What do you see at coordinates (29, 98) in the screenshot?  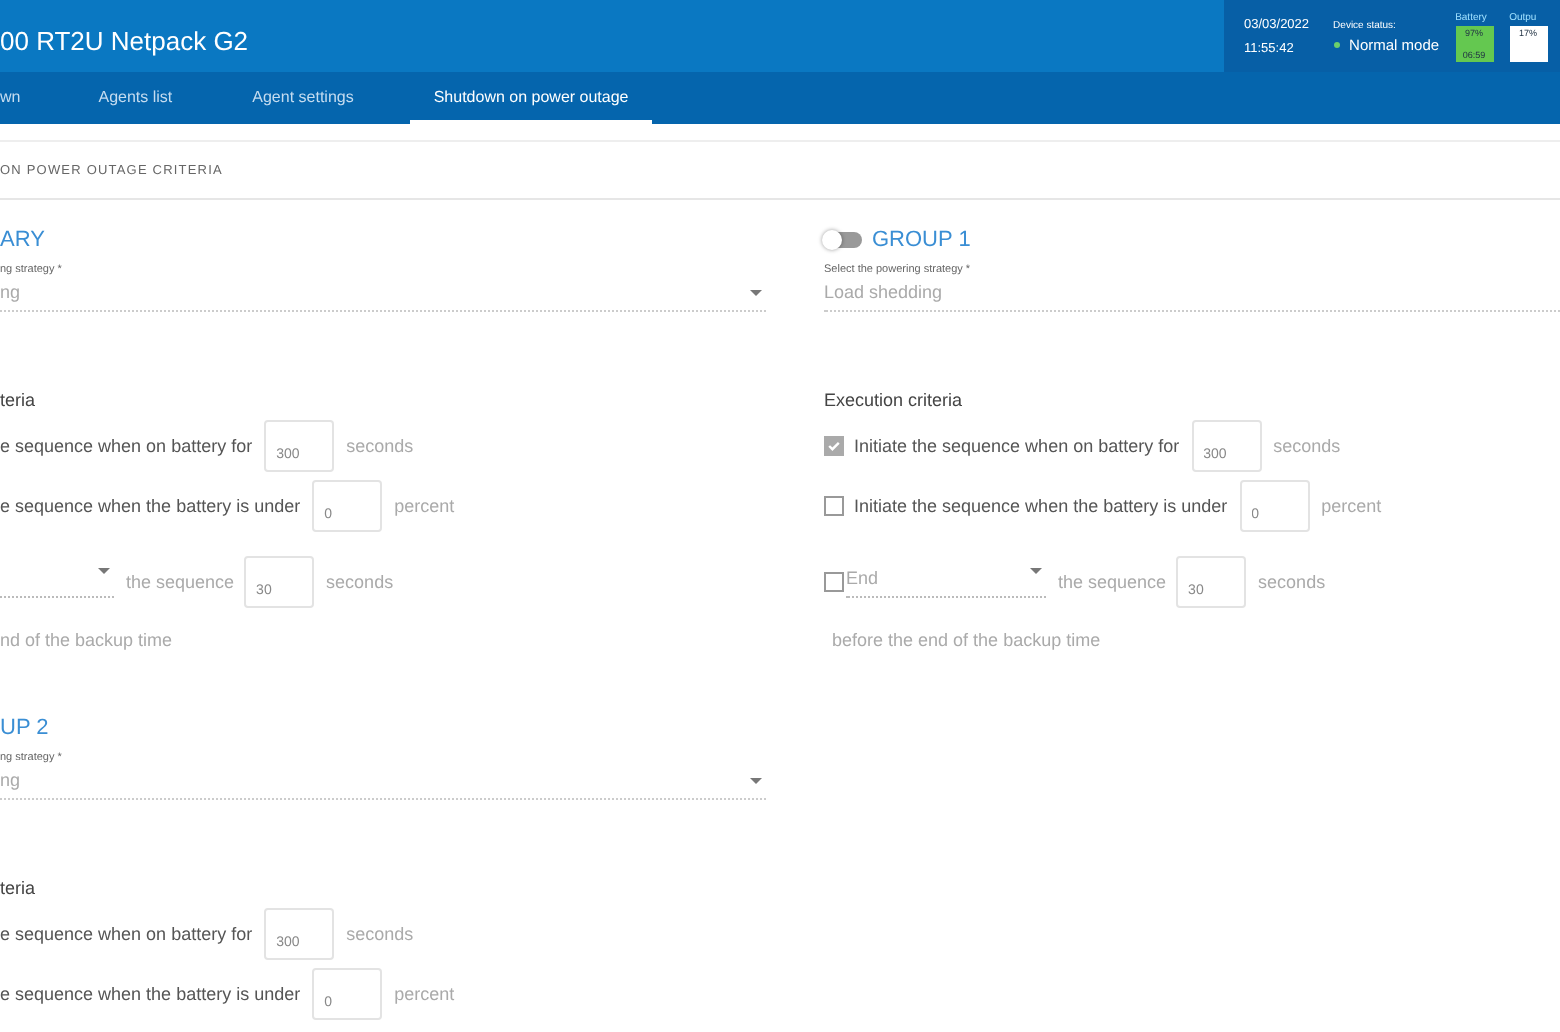 I see `tab: wn` at bounding box center [29, 98].